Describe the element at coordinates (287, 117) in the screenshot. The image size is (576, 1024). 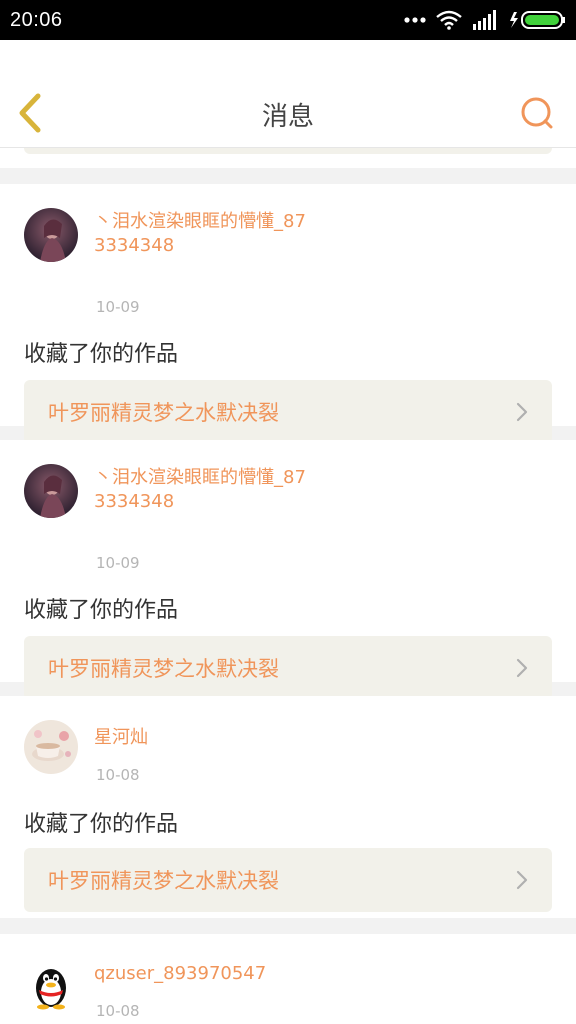
I see `page-title: 消息` at that location.